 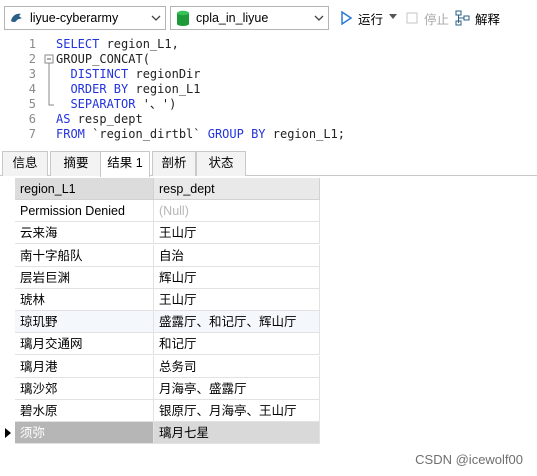 What do you see at coordinates (76, 163) in the screenshot?
I see `tab-summary: 摘要` at bounding box center [76, 163].